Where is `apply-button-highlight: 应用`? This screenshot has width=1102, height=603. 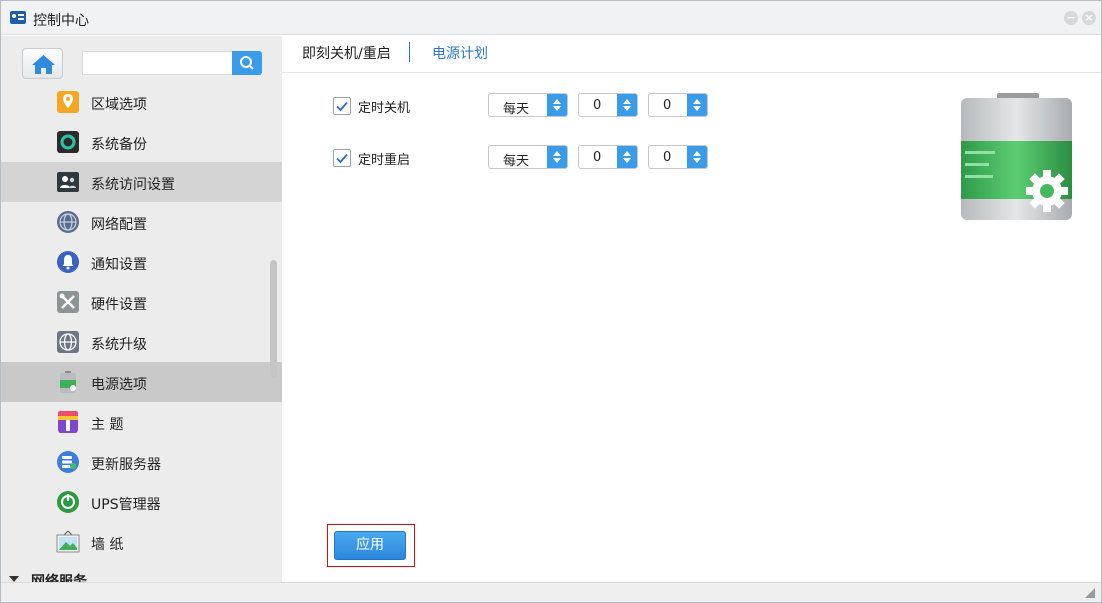
apply-button-highlight: 应用 is located at coordinates (371, 545).